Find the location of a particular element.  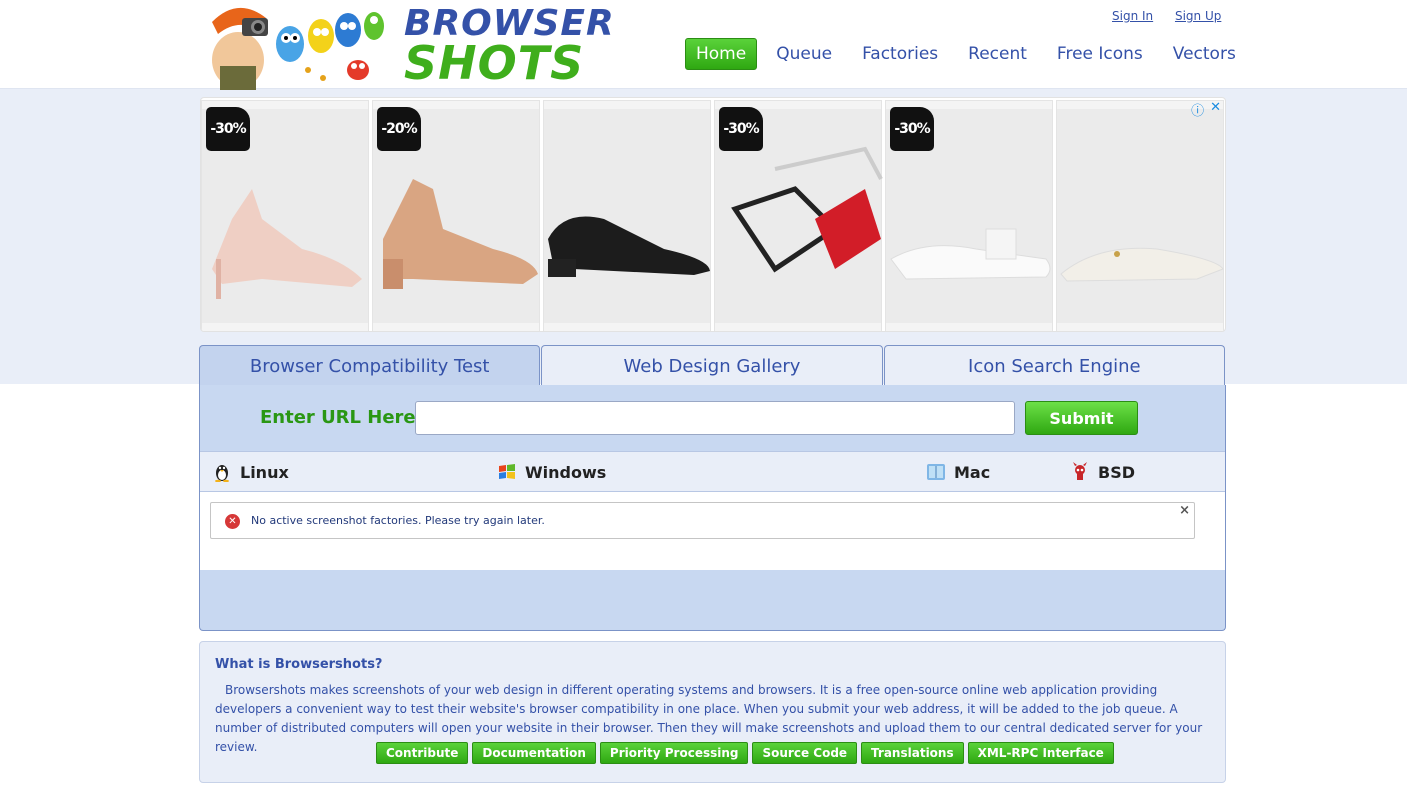

tab-browser-compatibility-test: Browser Compatibility Test is located at coordinates (370, 365).